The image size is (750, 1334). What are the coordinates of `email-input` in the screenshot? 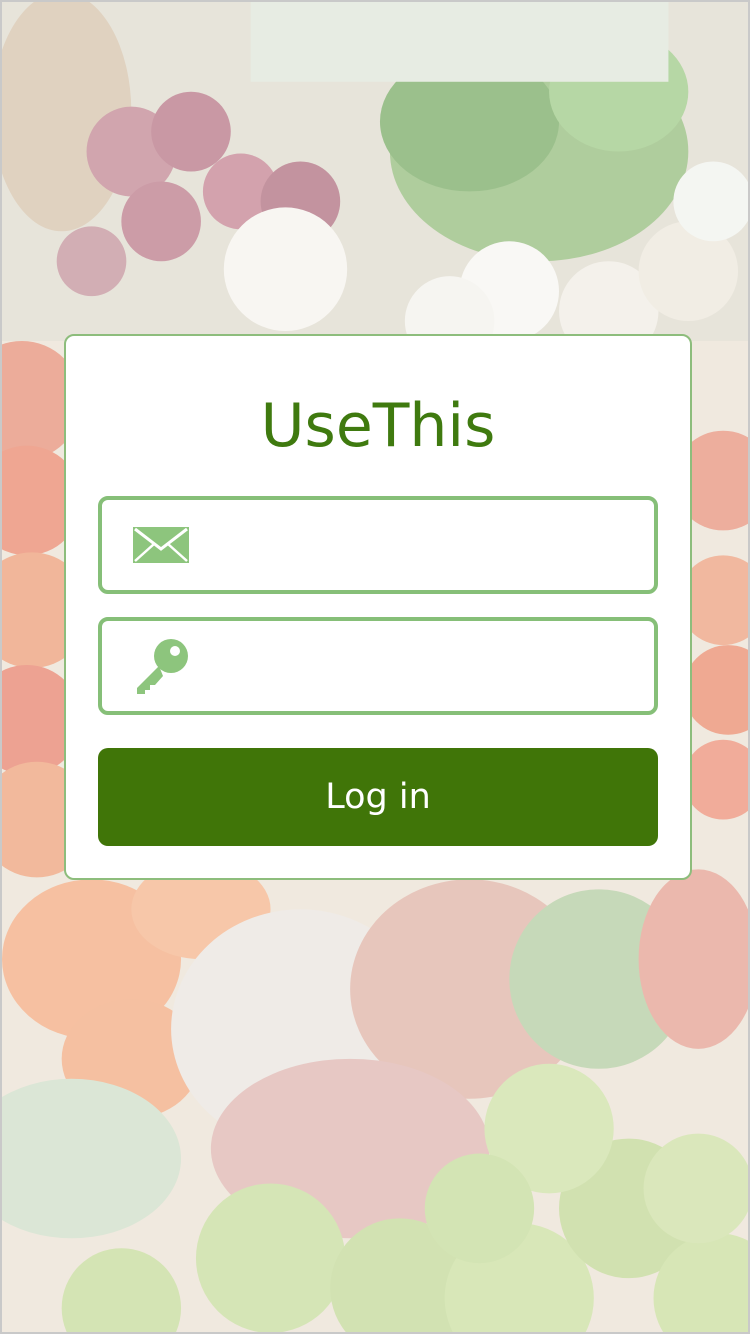 It's located at (431, 546).